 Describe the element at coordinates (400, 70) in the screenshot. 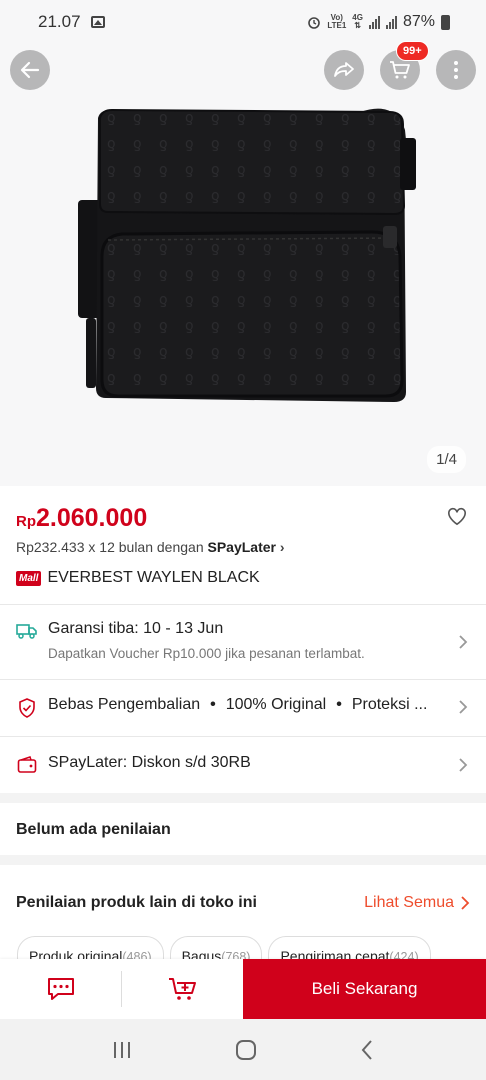

I see `cart-icon` at that location.